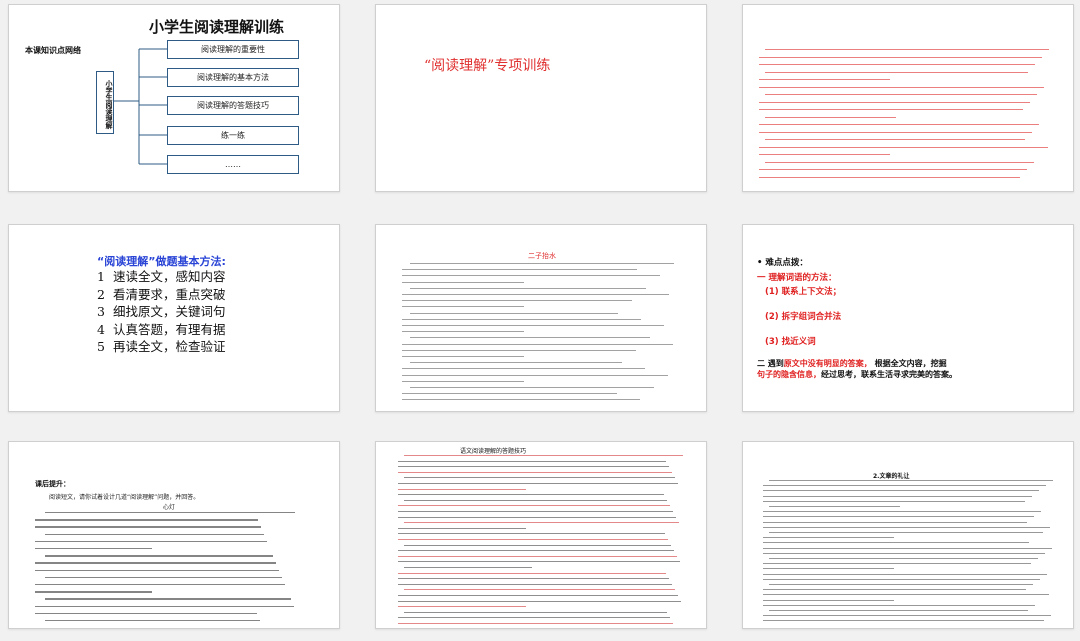  I want to click on topic-item-2: 阅读理解的基本方法, so click(233, 77).